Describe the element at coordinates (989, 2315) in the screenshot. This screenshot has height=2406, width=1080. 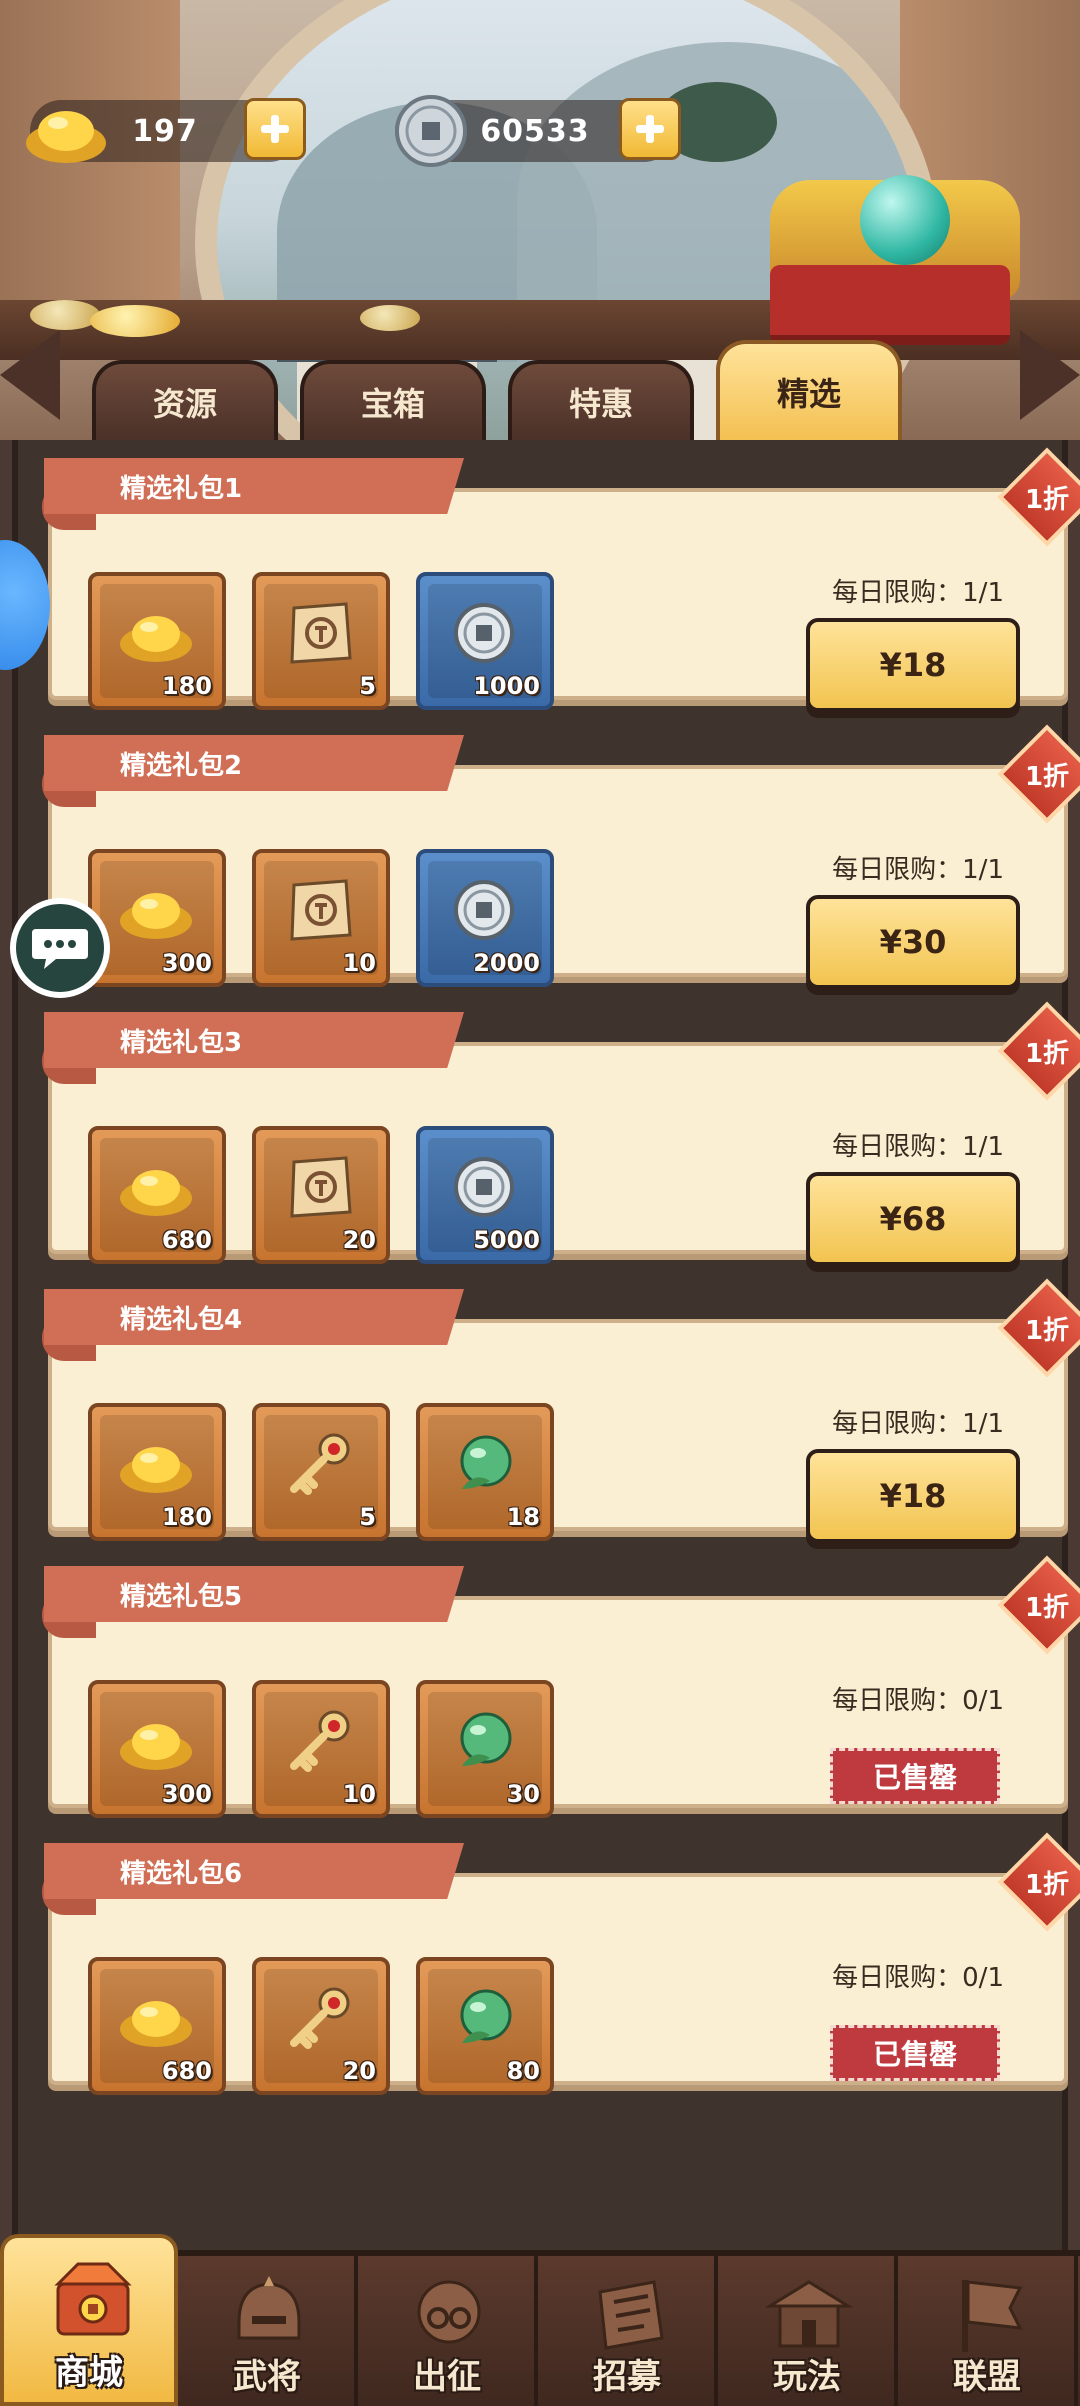
I see `alliance-flag-icon` at that location.